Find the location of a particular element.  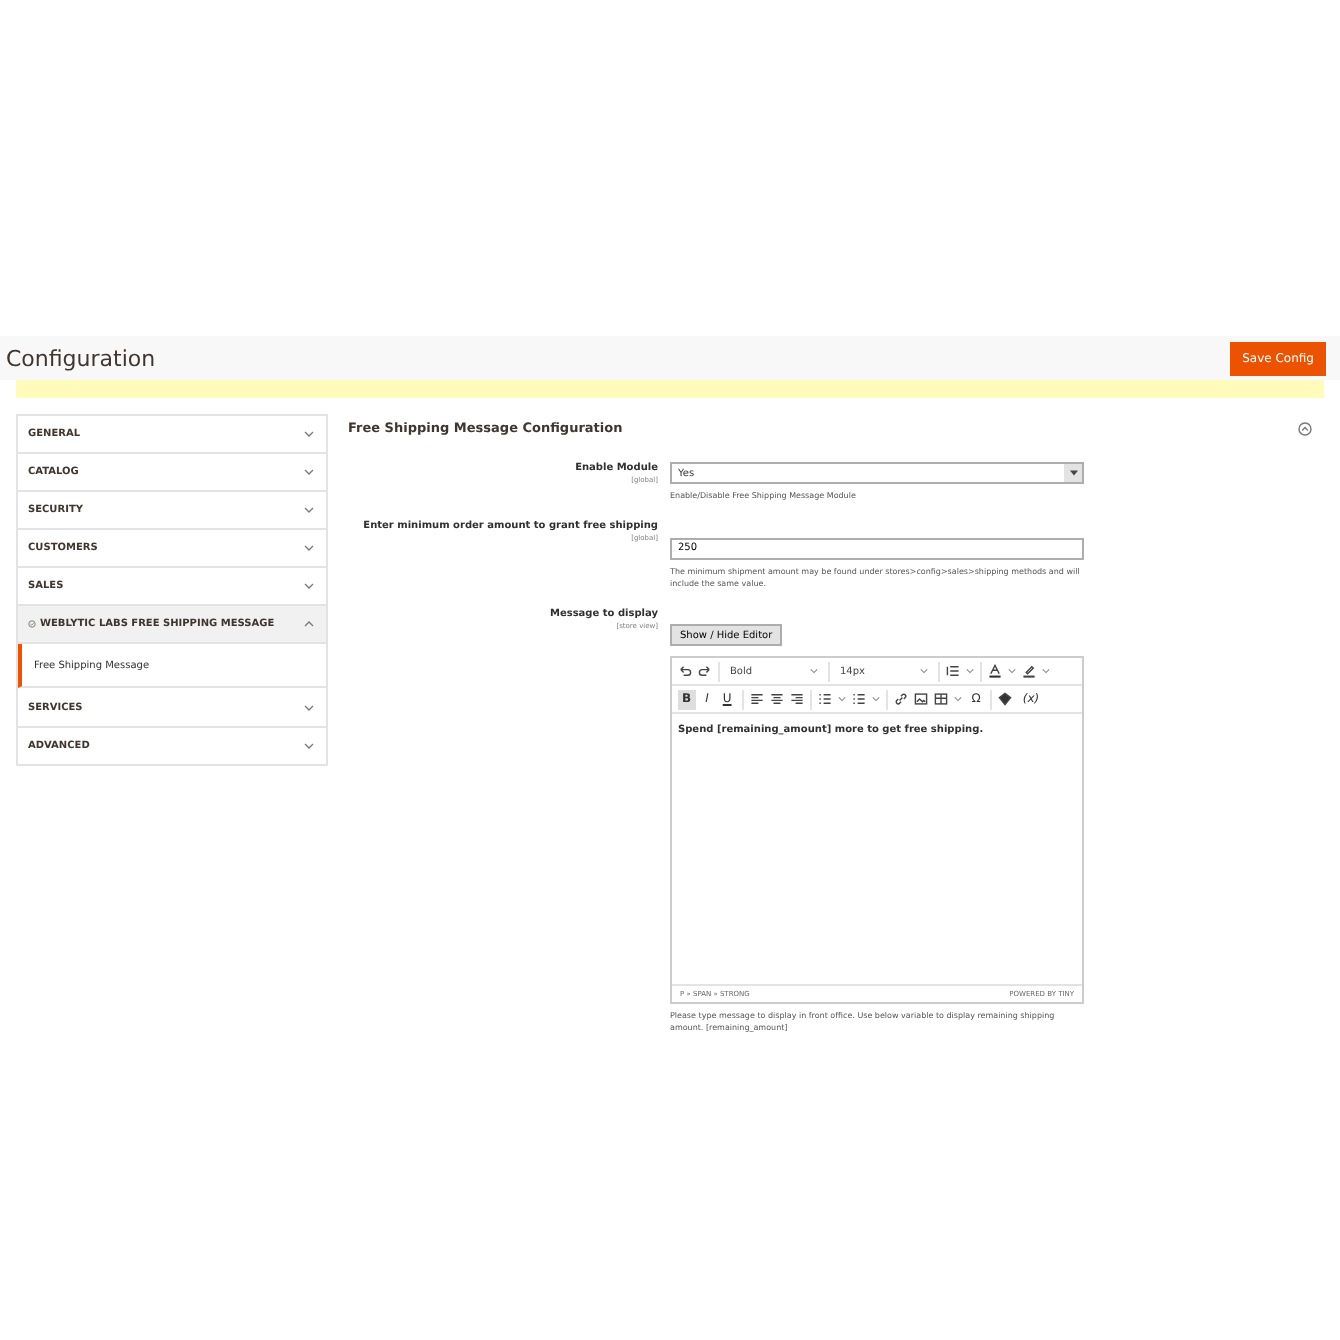

align-left-icon is located at coordinates (756, 699).